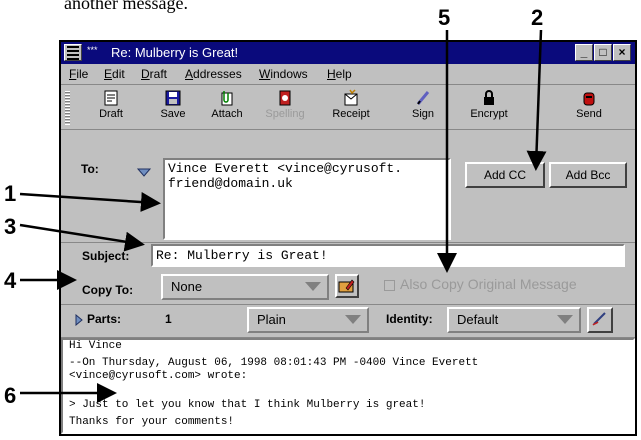 The image size is (641, 440). Describe the element at coordinates (82, 237) in the screenshot. I see `callout-3-arrow` at that location.